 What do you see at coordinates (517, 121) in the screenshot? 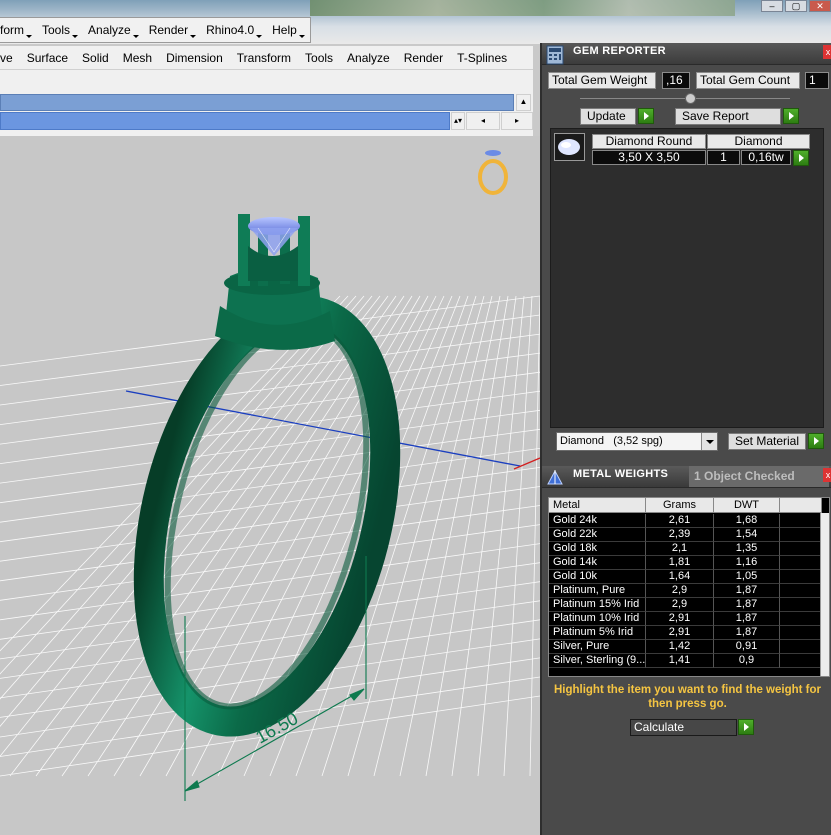
I see `scroll-right-icon: ▸` at bounding box center [517, 121].